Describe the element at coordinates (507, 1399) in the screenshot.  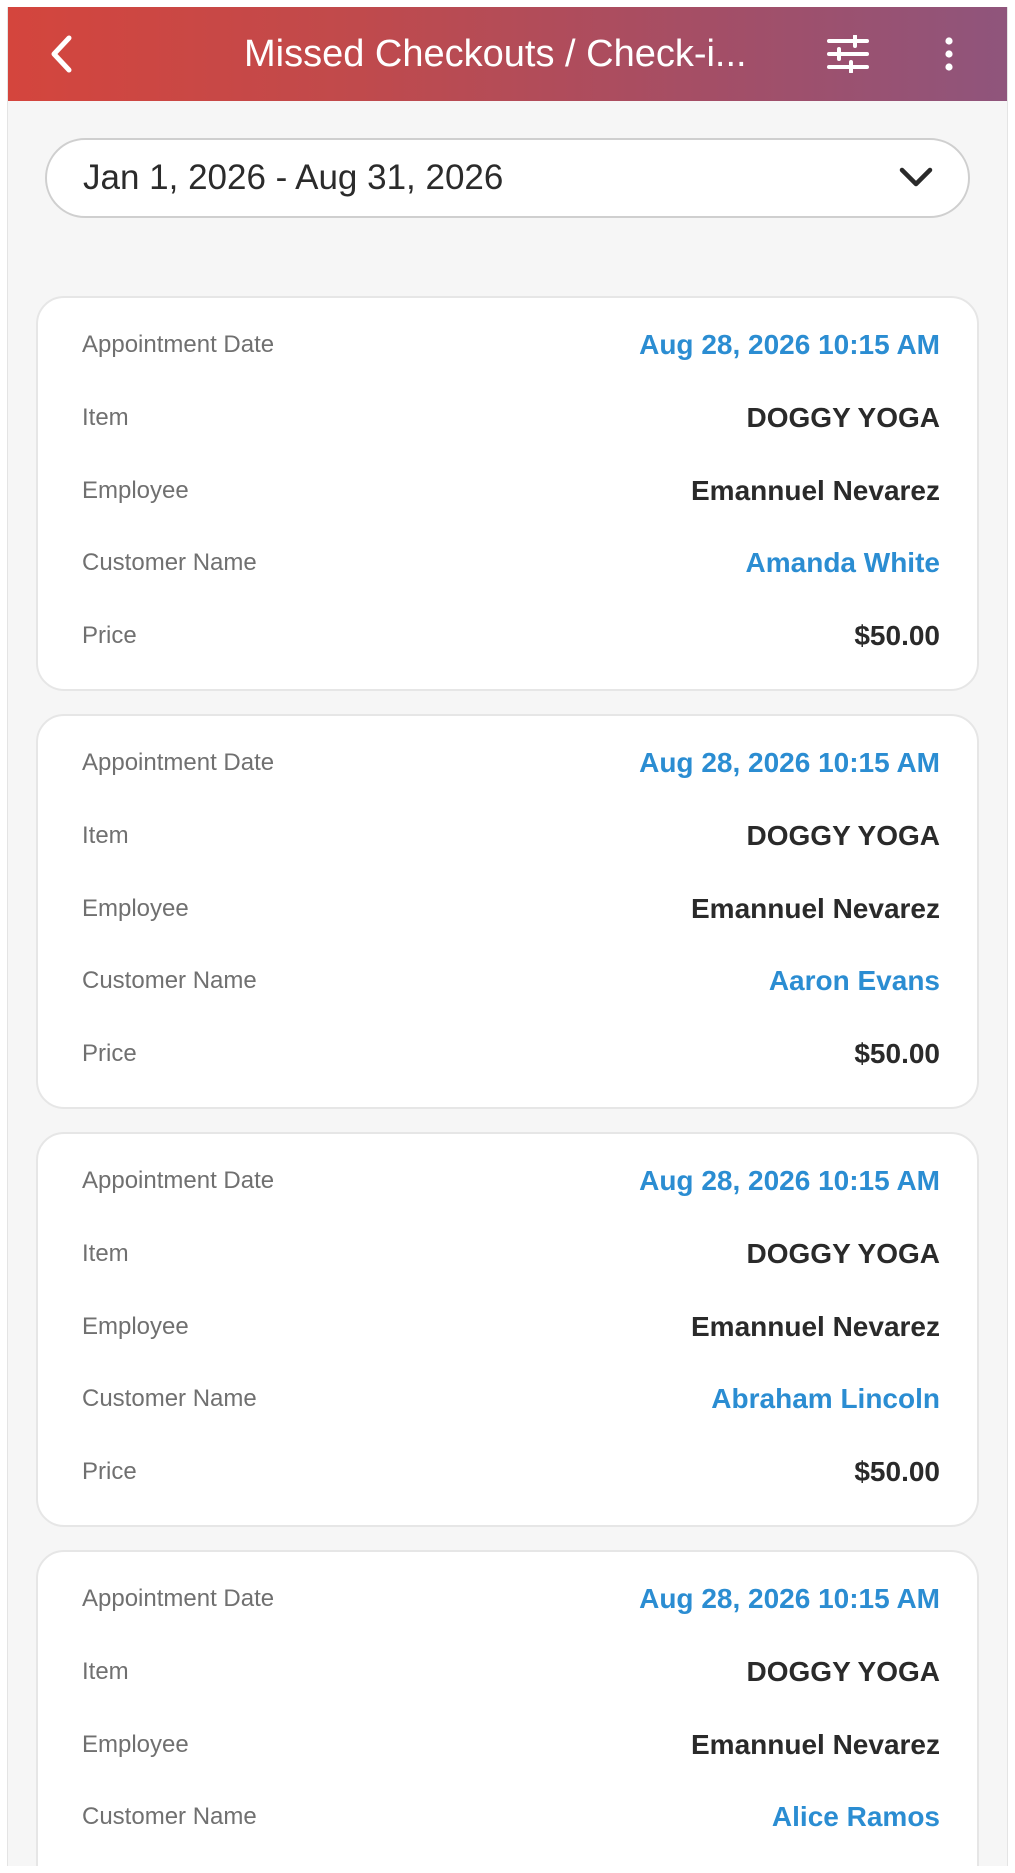
I see `customer-name-row: Customer Name Abraham Lincoln` at that location.